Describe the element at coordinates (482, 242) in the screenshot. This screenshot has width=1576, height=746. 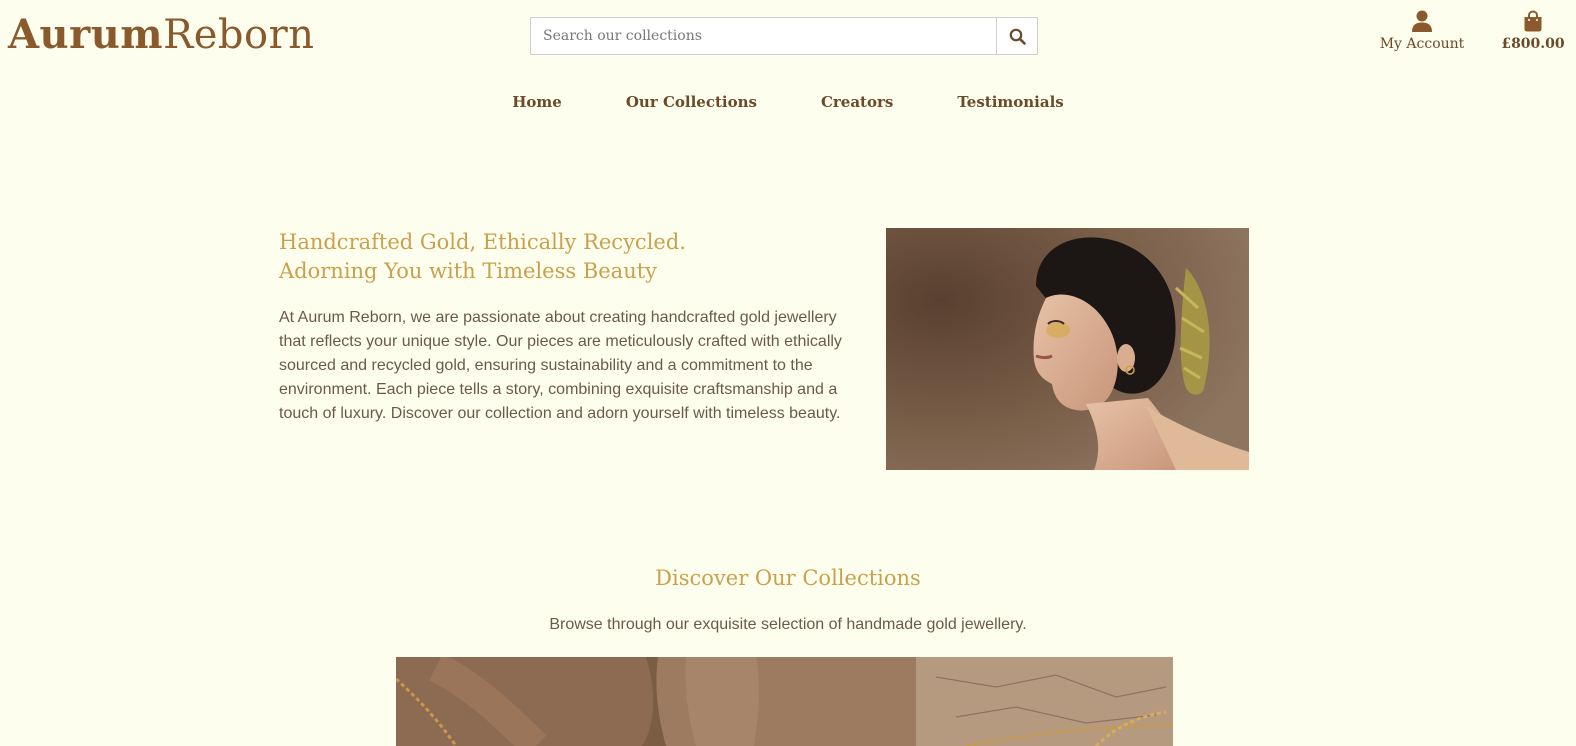
I see `hero-title-line1: Handcrafted Gold, Ethically Recycled.` at that location.